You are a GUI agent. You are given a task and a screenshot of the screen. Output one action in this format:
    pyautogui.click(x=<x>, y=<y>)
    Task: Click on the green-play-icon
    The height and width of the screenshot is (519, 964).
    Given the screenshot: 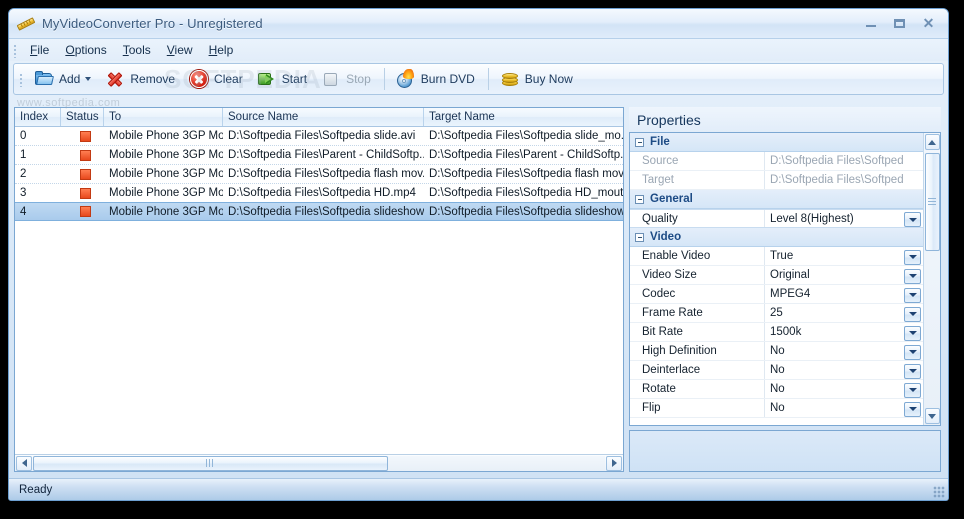 What is the action you would take?
    pyautogui.click(x=267, y=79)
    